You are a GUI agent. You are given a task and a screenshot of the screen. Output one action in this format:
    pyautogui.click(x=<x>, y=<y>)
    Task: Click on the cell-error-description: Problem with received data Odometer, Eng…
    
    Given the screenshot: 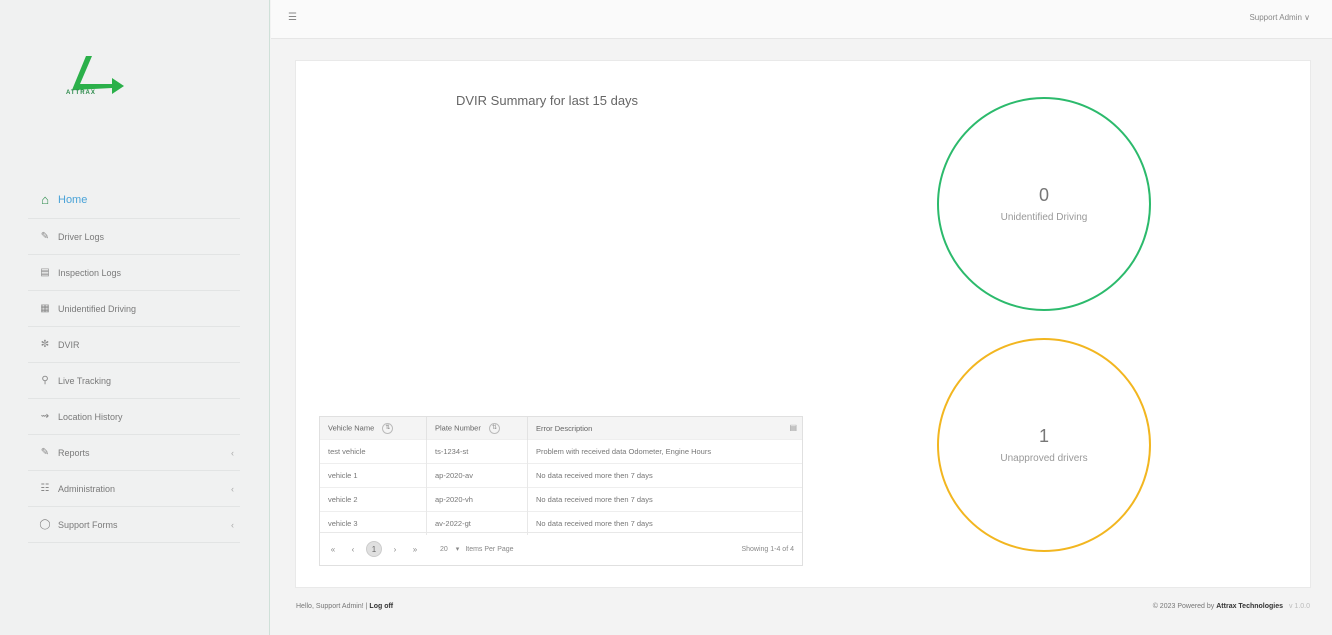 What is the action you would take?
    pyautogui.click(x=664, y=451)
    